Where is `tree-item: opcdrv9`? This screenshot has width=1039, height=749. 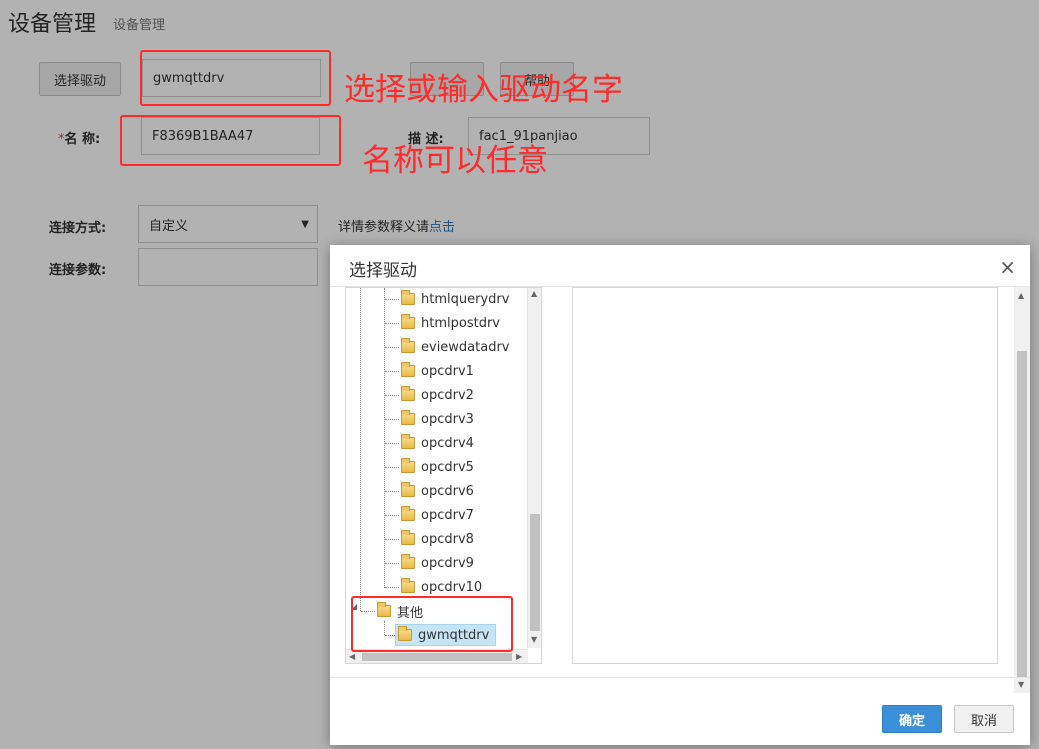 tree-item: opcdrv9 is located at coordinates (437, 563).